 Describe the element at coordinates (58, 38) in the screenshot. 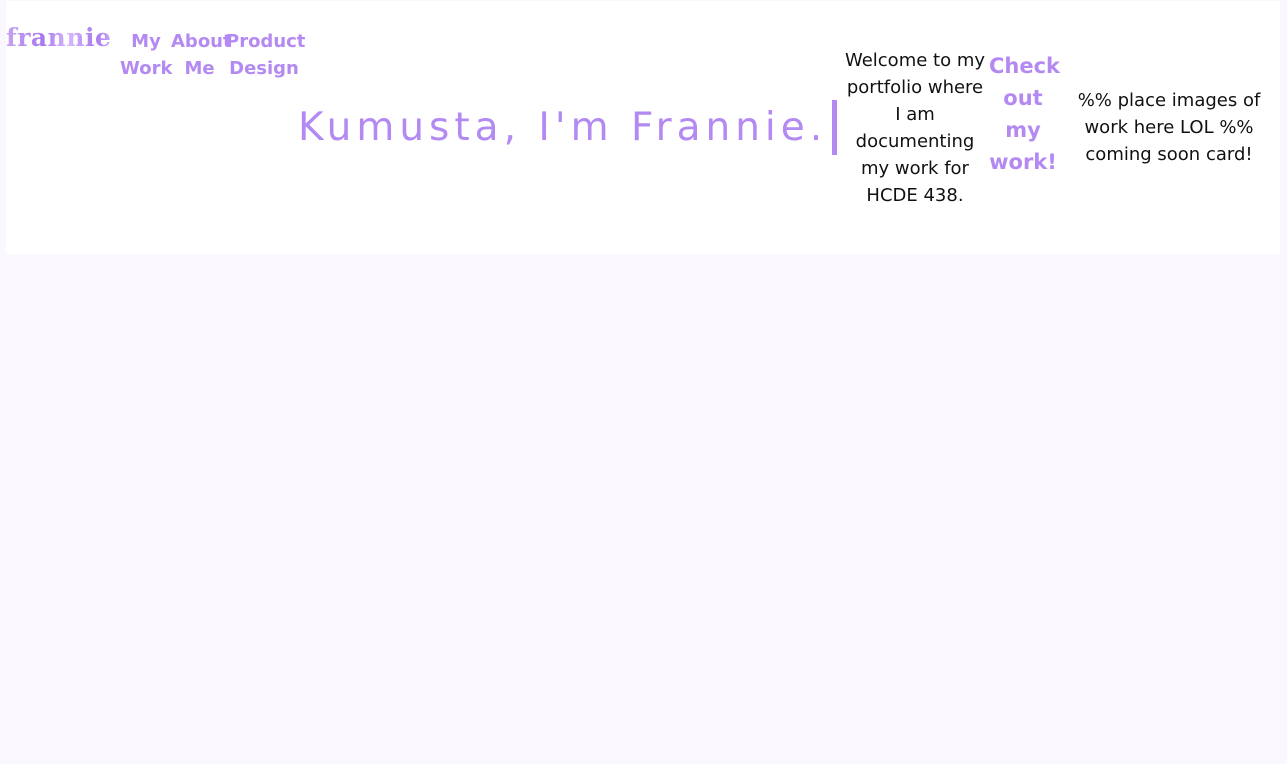

I see `site-logo: frannie` at that location.